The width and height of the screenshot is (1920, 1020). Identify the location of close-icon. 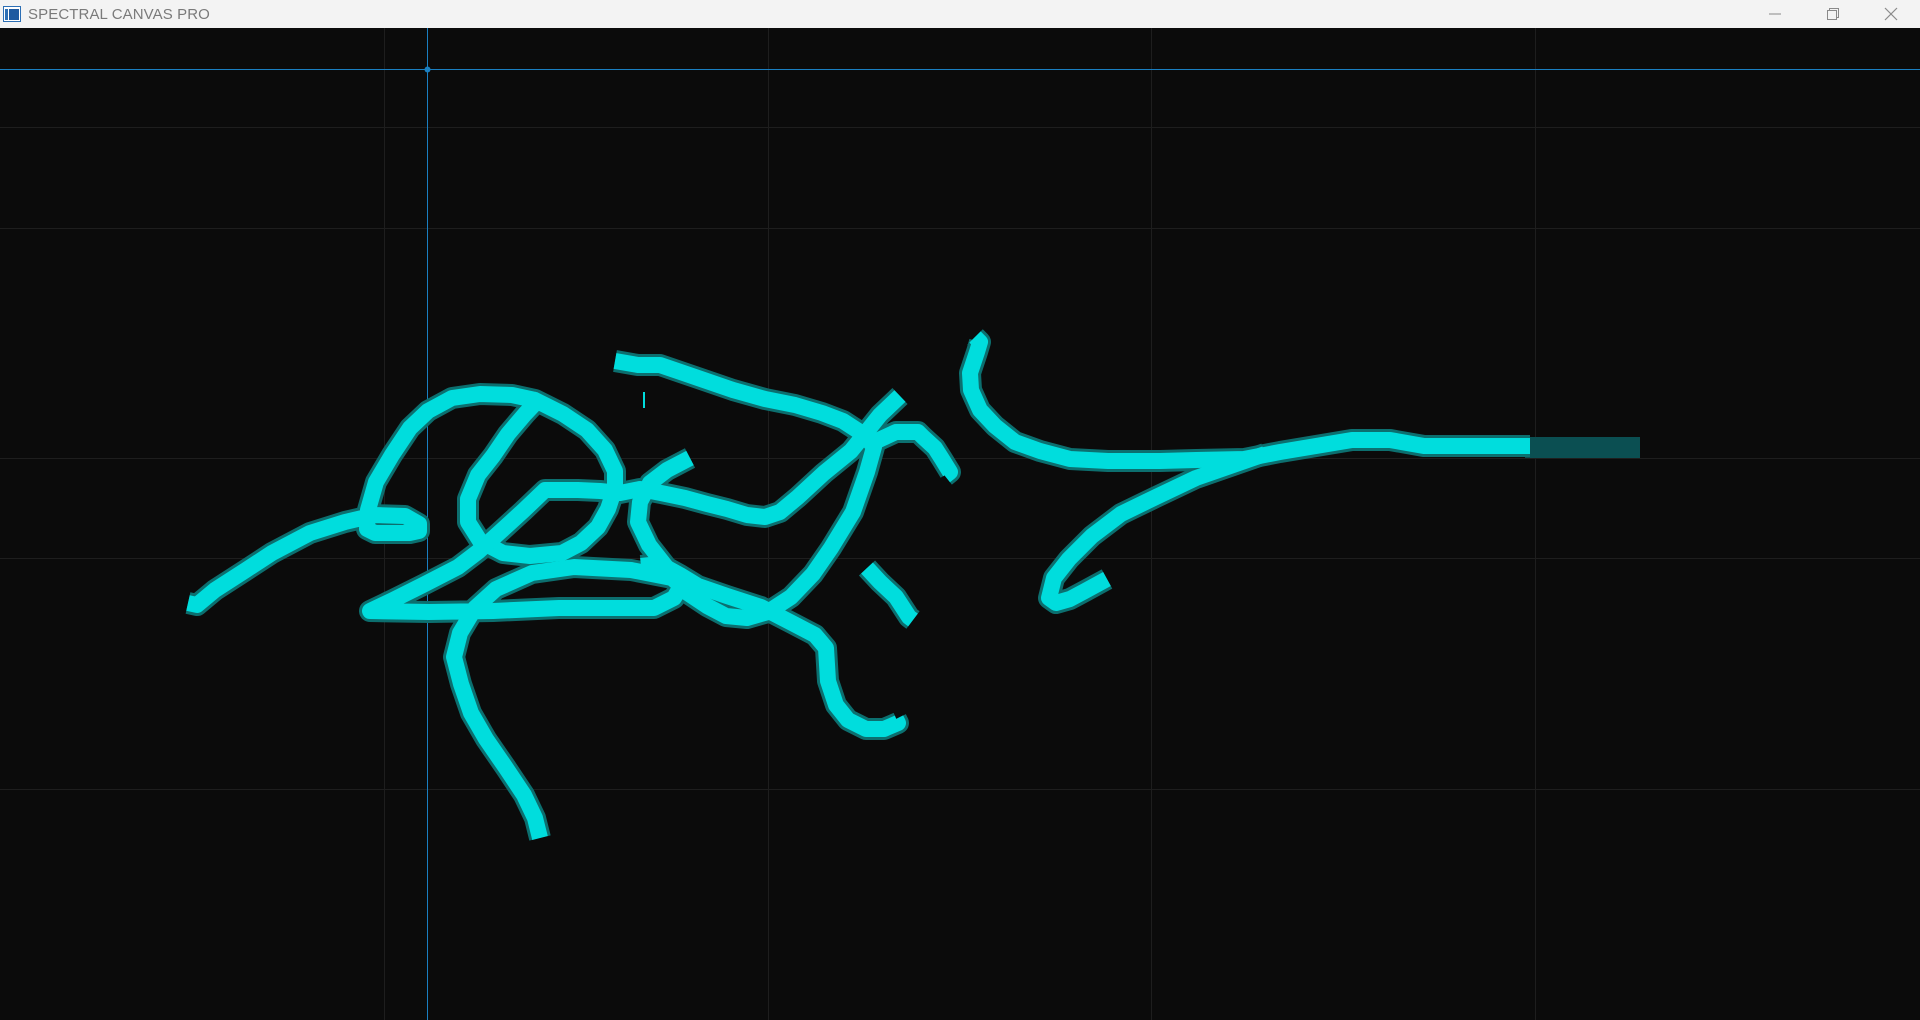
(1891, 14).